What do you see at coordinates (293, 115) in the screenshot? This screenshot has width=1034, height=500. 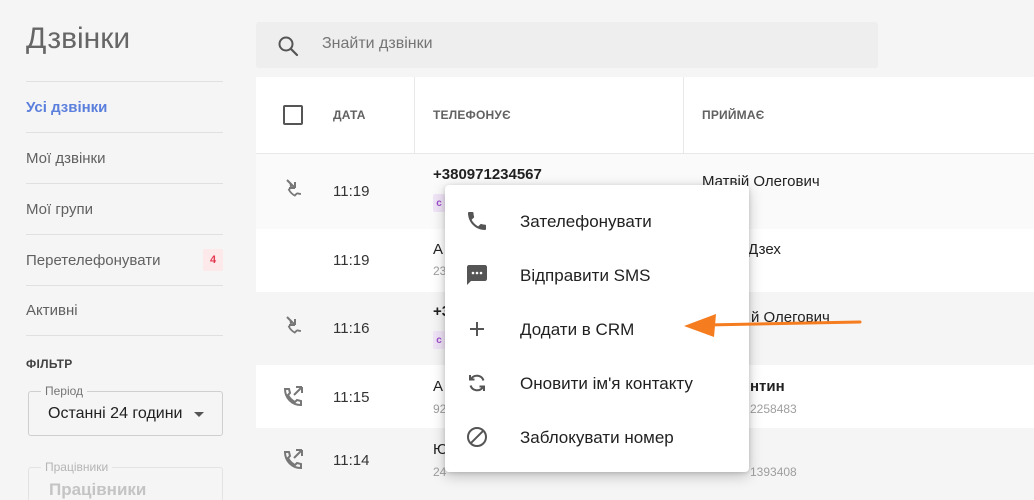 I see `select-all-checkbox` at bounding box center [293, 115].